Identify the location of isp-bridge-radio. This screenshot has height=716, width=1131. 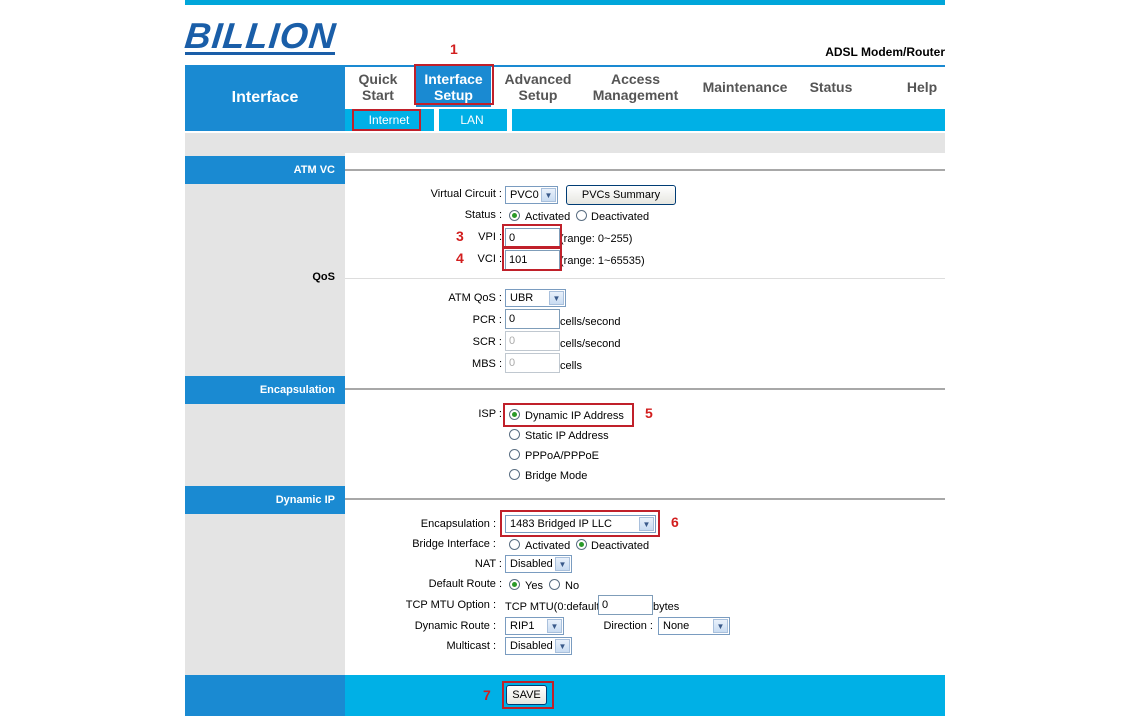
(514, 474).